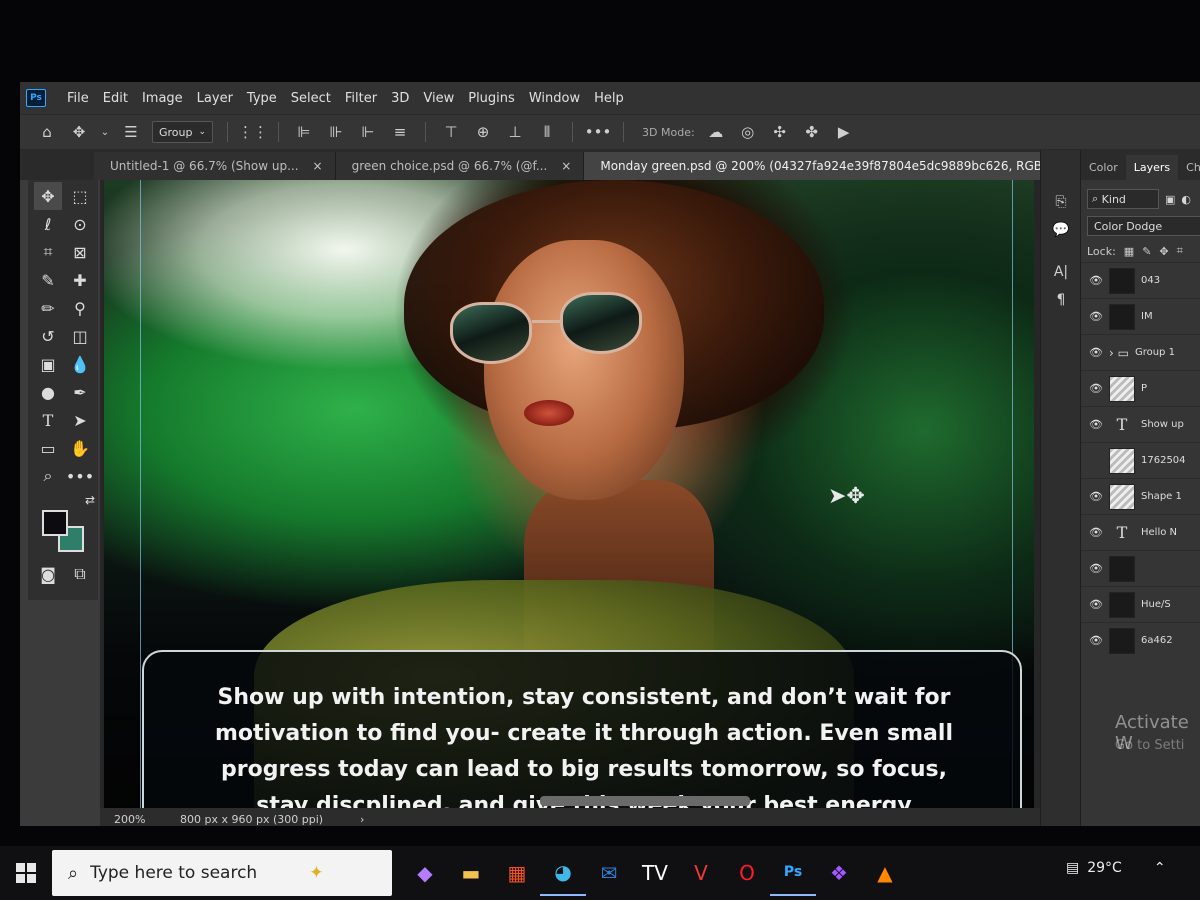 Image resolution: width=1200 pixels, height=900 pixels. I want to click on hand-tool-icon: ✋, so click(80, 448).